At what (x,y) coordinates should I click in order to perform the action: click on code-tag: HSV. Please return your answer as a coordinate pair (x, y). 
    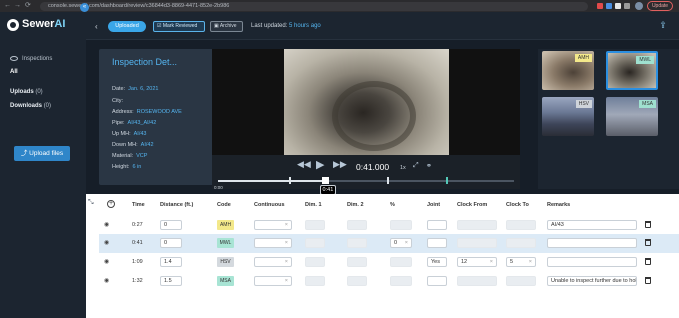
    Looking at the image, I should click on (225, 262).